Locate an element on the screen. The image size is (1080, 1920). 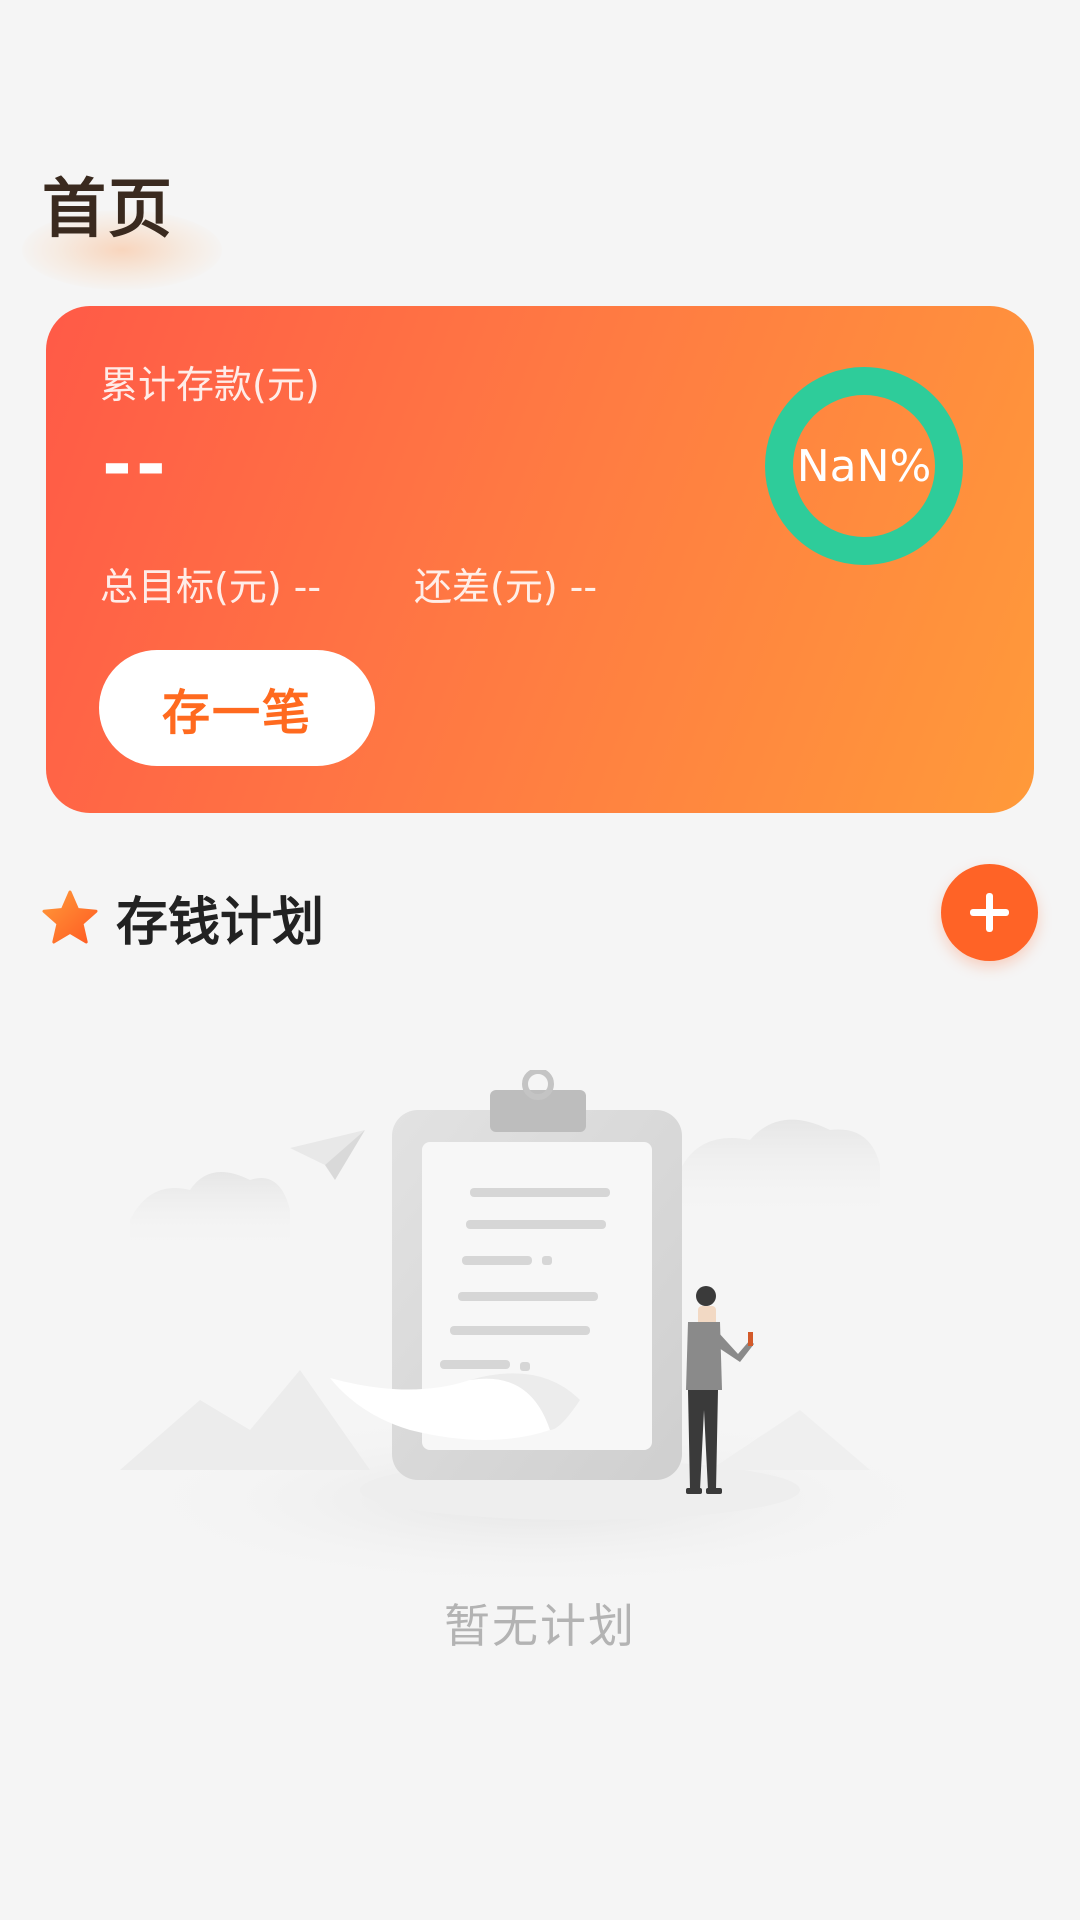
progress-percent: NaN% is located at coordinates (864, 466).